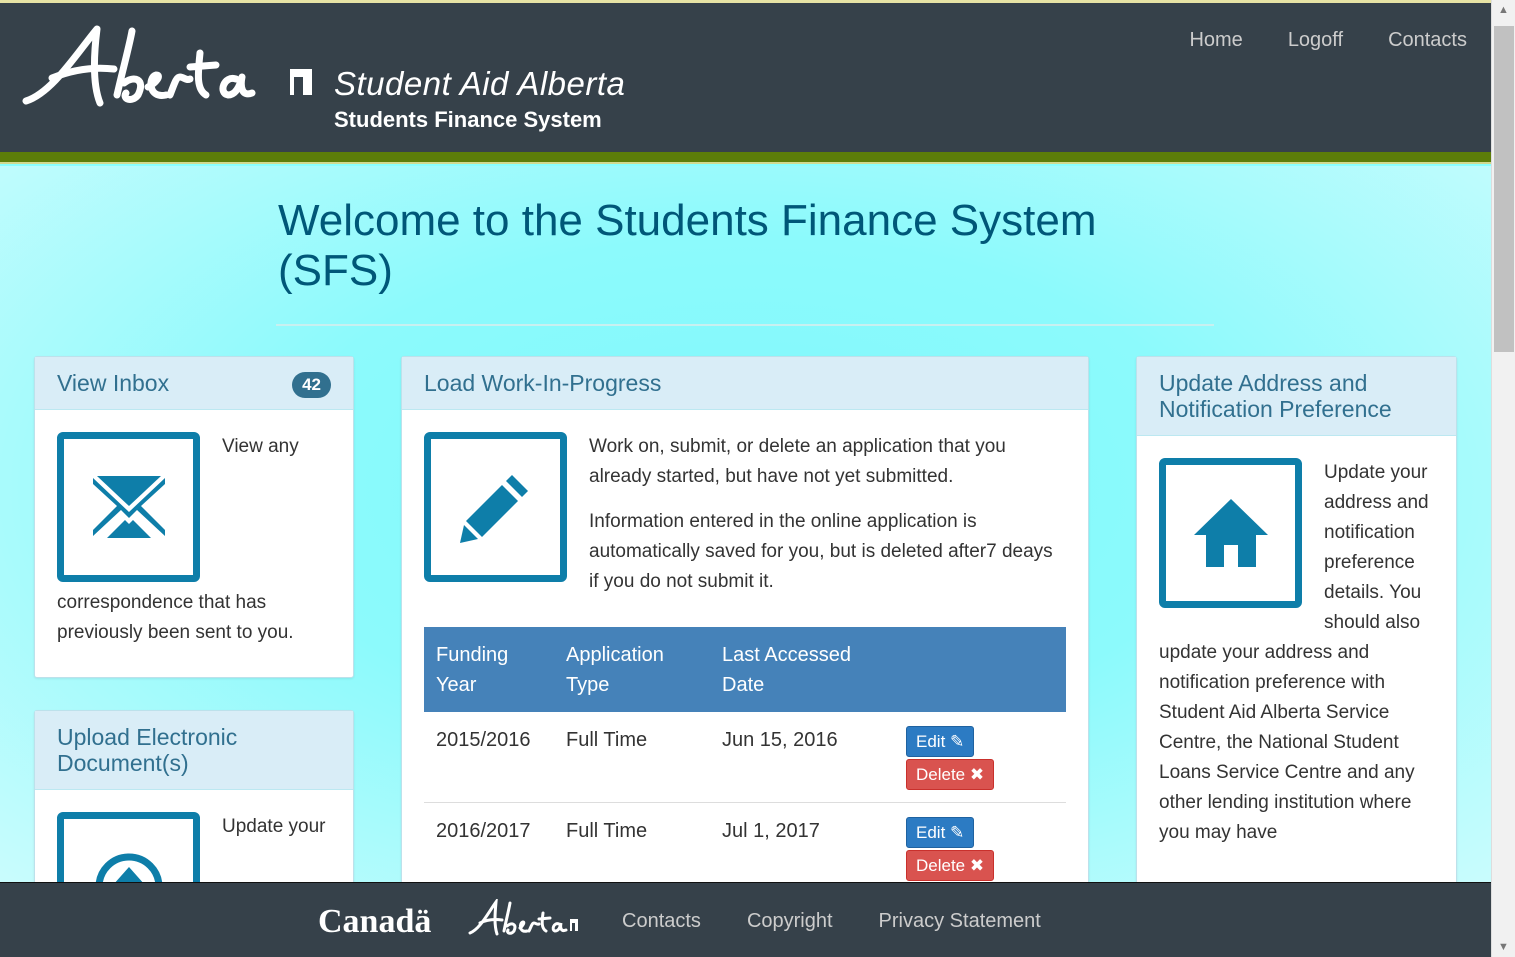 This screenshot has height=957, width=1515. Describe the element at coordinates (113, 383) in the screenshot. I see `inbox-panel-title: View Inbox` at that location.